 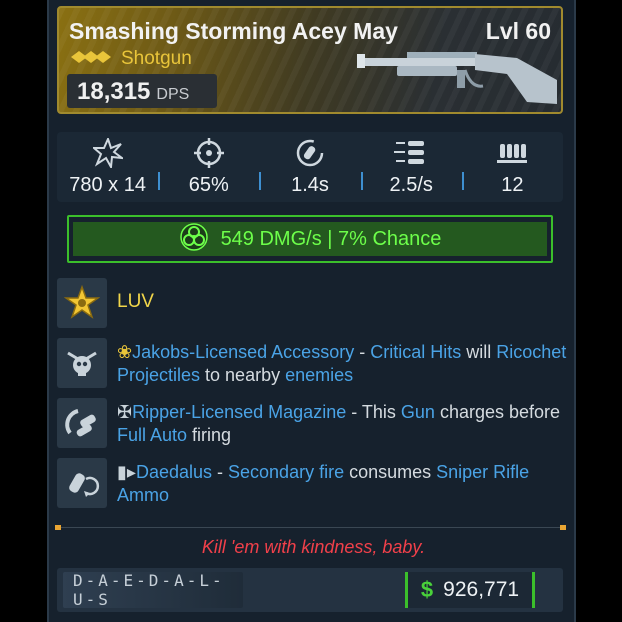 What do you see at coordinates (108, 152) in the screenshot?
I see `damage-burst-icon` at bounding box center [108, 152].